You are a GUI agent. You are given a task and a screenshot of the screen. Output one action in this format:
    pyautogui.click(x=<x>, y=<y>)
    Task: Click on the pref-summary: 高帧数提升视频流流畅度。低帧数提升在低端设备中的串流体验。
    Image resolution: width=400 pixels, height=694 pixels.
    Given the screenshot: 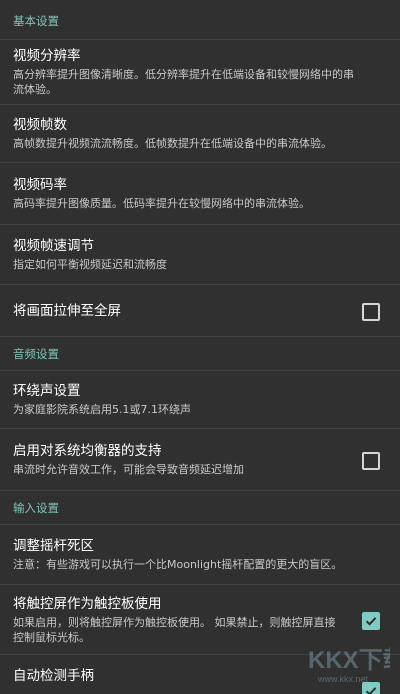 What is the action you would take?
    pyautogui.click(x=172, y=143)
    